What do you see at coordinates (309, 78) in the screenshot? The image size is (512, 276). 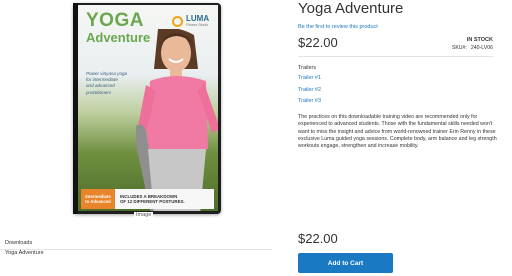 I see `trailer-link-1: Trailer #1` at bounding box center [309, 78].